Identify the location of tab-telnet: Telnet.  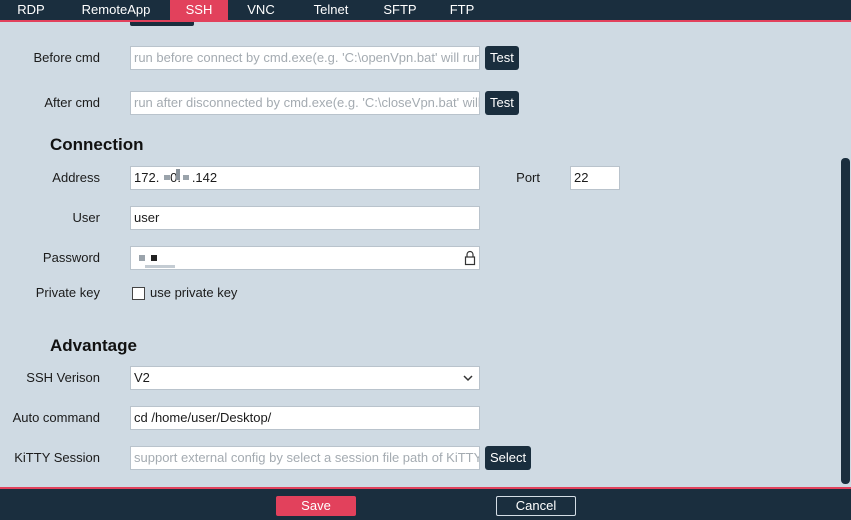
(331, 10).